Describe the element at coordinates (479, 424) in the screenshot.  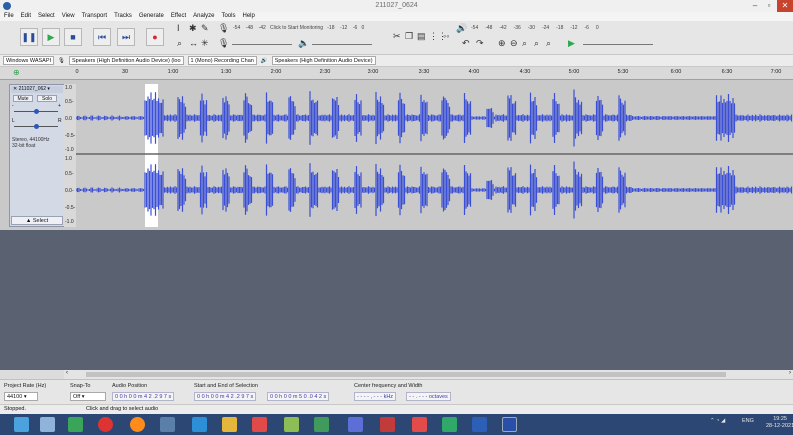
I see `word-icon` at that location.